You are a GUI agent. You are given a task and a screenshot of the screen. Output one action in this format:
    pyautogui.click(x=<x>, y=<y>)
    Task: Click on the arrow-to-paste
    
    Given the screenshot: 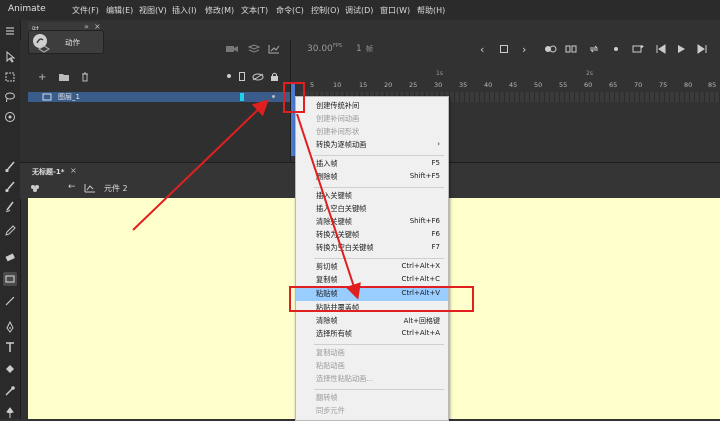 What is the action you would take?
    pyautogui.click(x=328, y=206)
    